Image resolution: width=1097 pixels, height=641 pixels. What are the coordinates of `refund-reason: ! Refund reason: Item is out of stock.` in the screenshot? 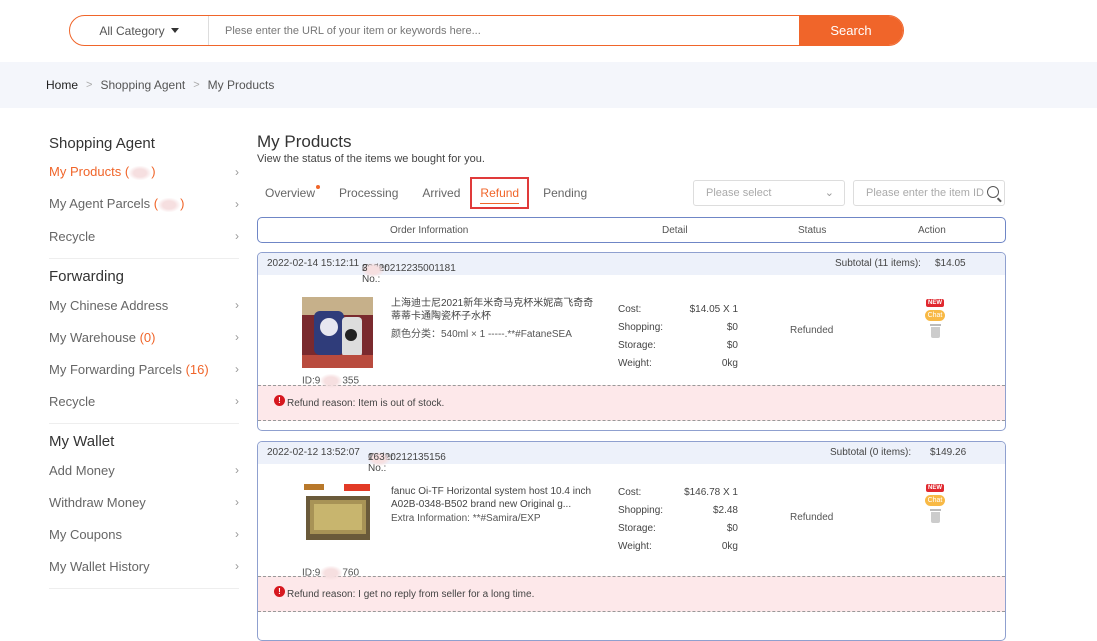 It's located at (631, 403).